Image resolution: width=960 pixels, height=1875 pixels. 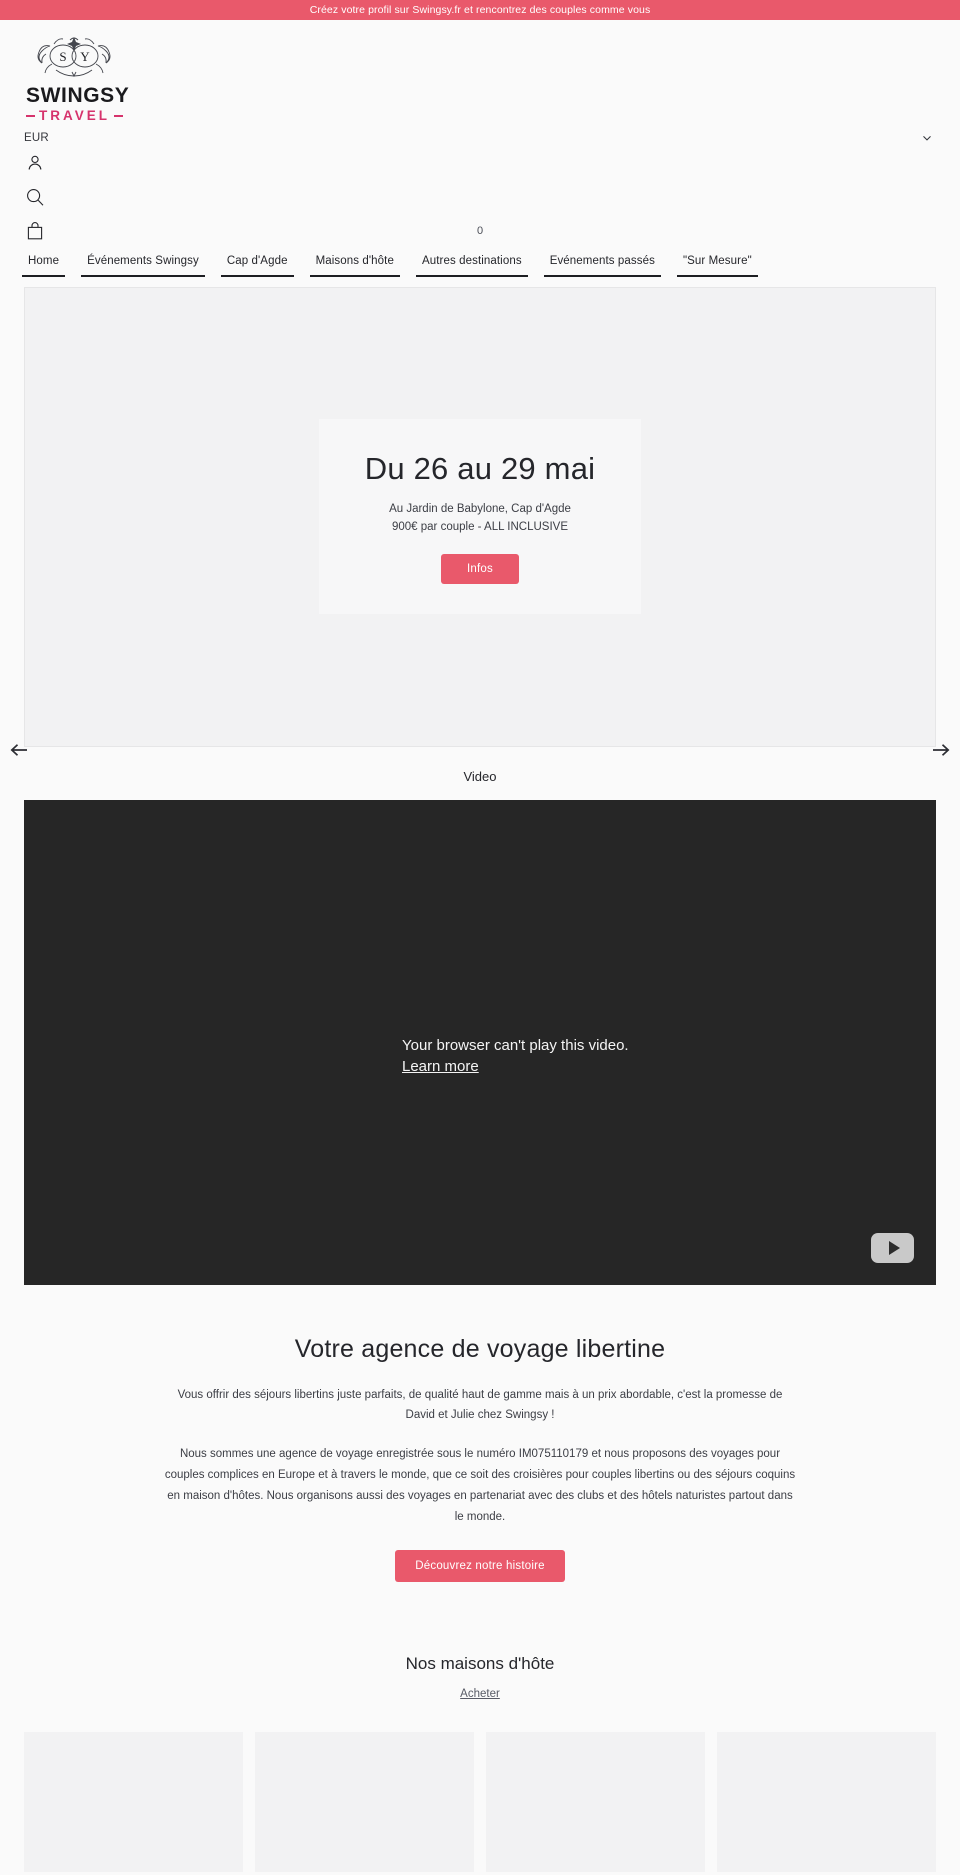 I want to click on account-row, so click(x=480, y=163).